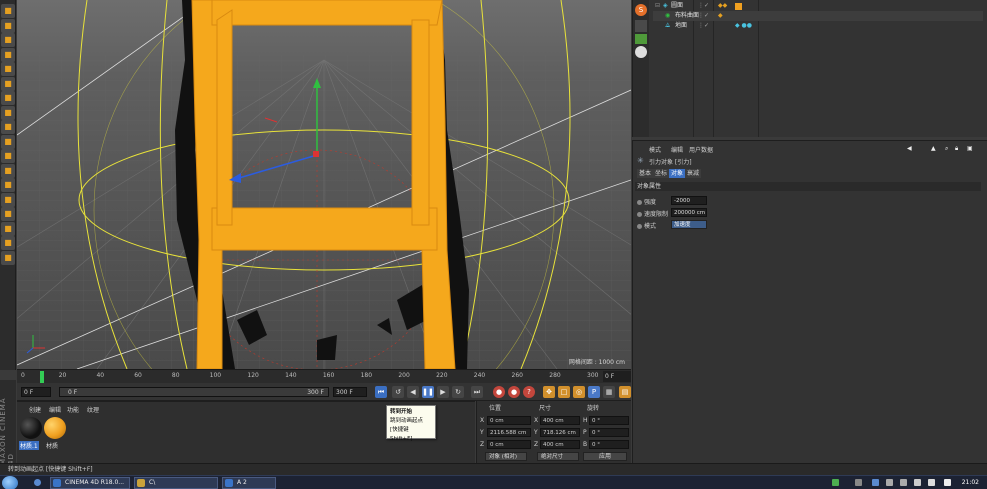 Image resolution: width=987 pixels, height=489 pixels. I want to click on network-icon, so click(903, 482).